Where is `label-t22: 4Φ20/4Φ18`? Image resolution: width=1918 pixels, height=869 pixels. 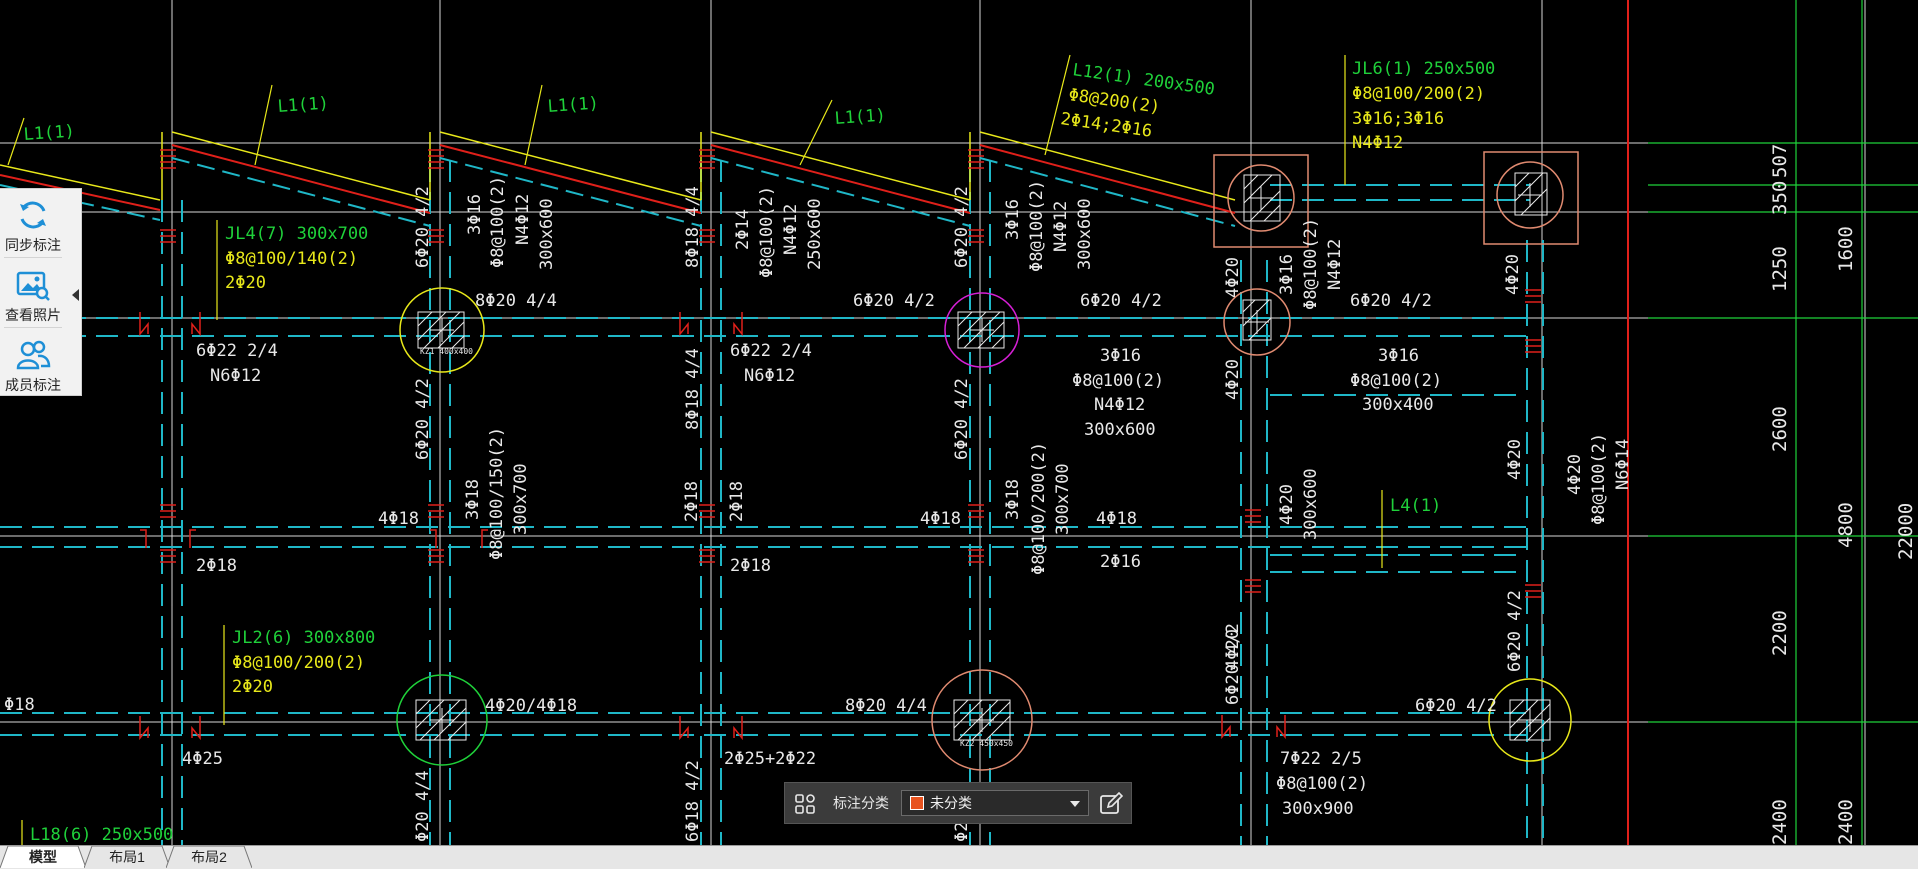
label-t22: 4Φ20/4Φ18 is located at coordinates (531, 706).